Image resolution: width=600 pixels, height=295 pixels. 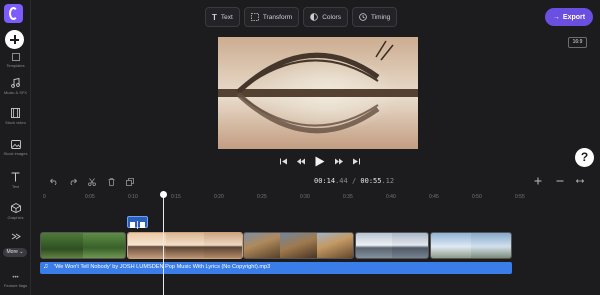 What do you see at coordinates (15, 177) in the screenshot?
I see `text-icon` at bounding box center [15, 177].